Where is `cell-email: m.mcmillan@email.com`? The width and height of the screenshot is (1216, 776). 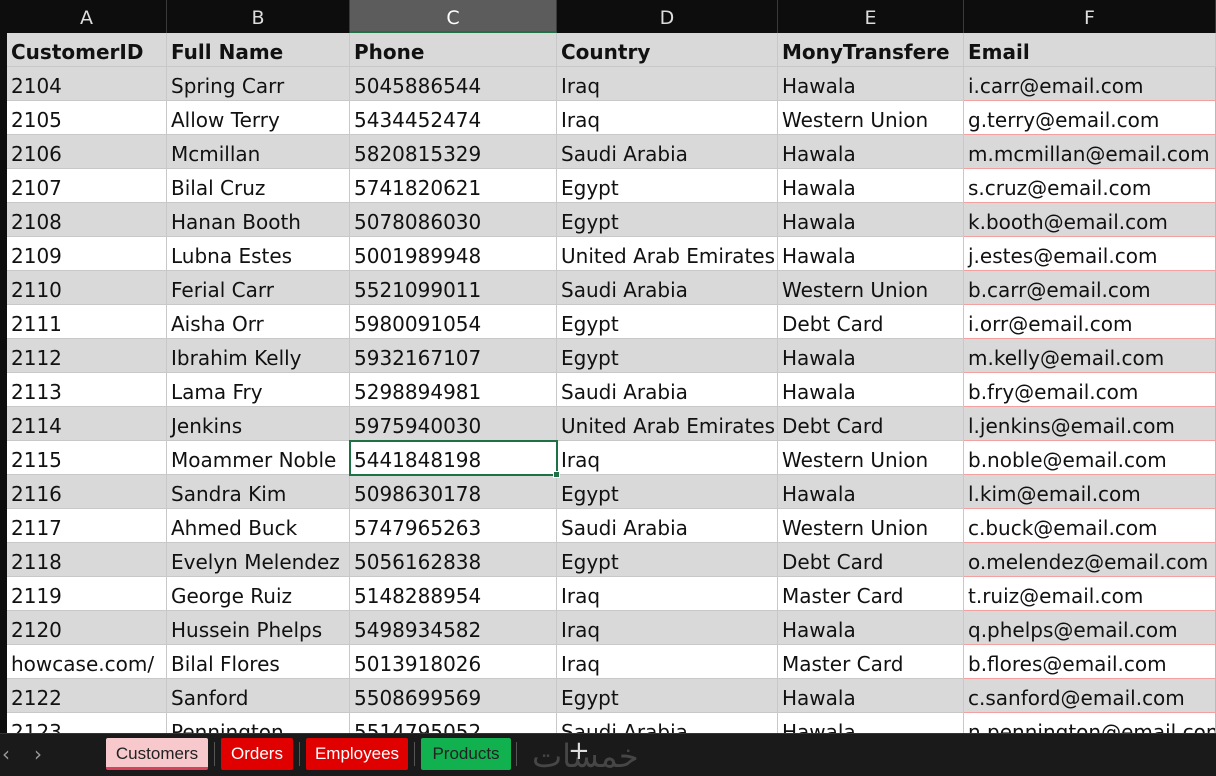 cell-email: m.mcmillan@email.com is located at coordinates (1090, 152).